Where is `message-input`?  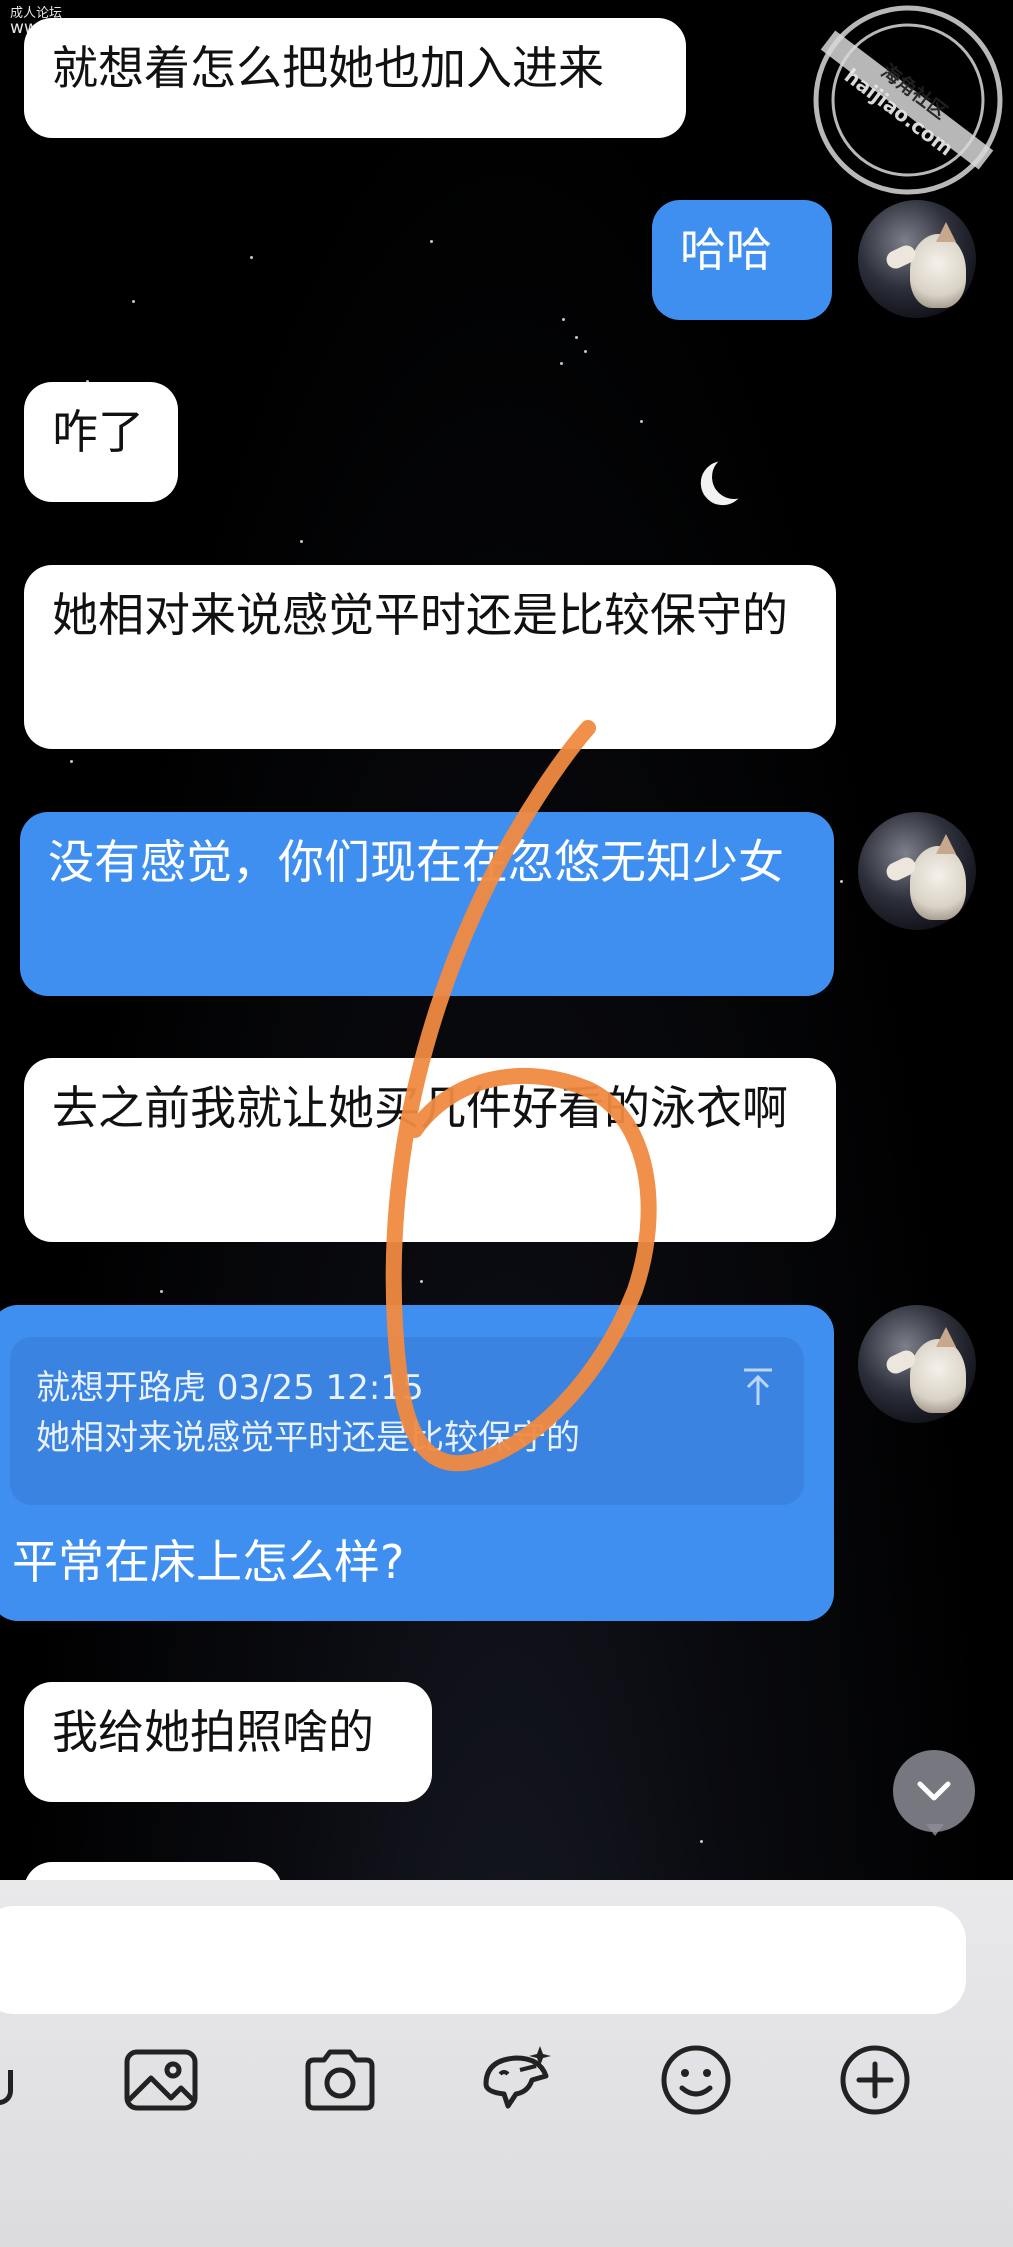 message-input is located at coordinates (483, 1960).